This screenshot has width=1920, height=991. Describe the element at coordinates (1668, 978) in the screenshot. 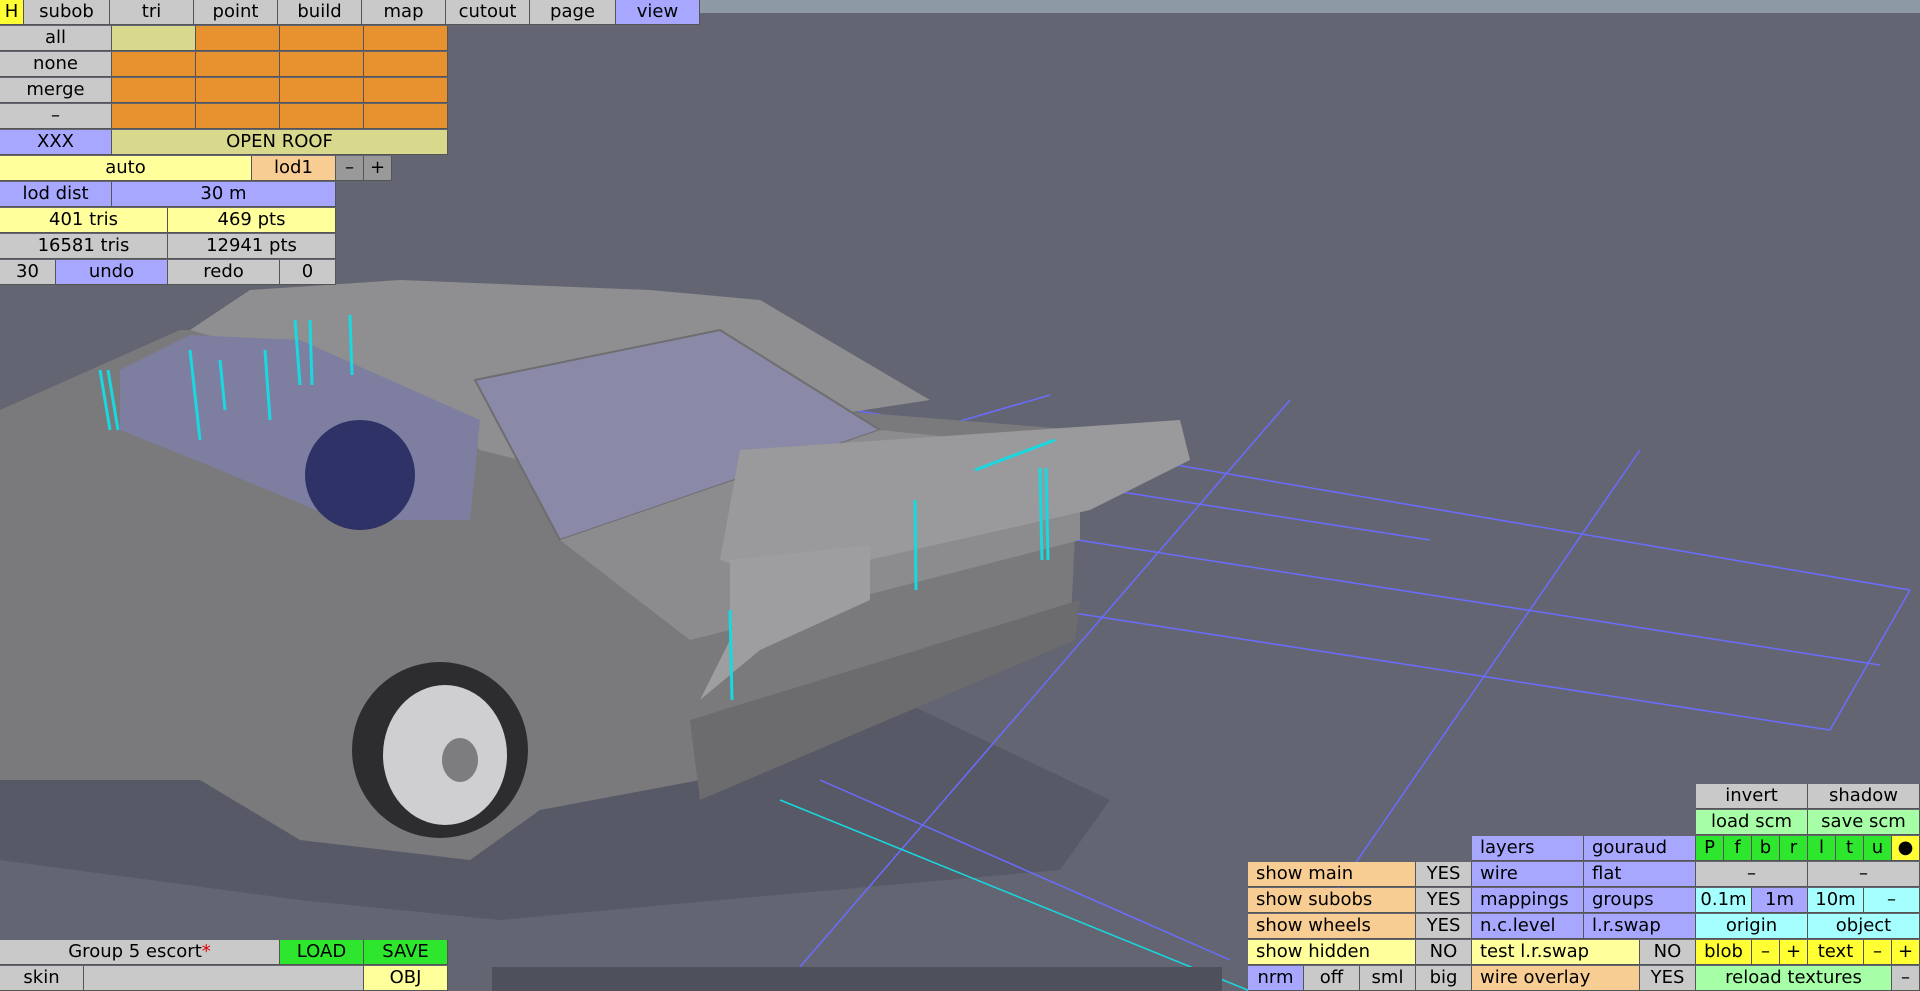

I see `wire-overlay-value: YES` at that location.